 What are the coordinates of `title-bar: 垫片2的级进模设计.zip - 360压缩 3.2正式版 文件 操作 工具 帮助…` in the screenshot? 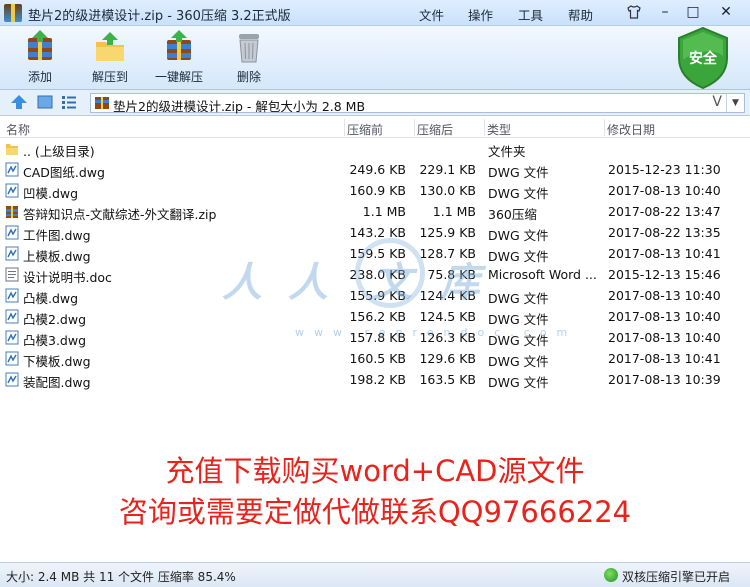 It's located at (375, 13).